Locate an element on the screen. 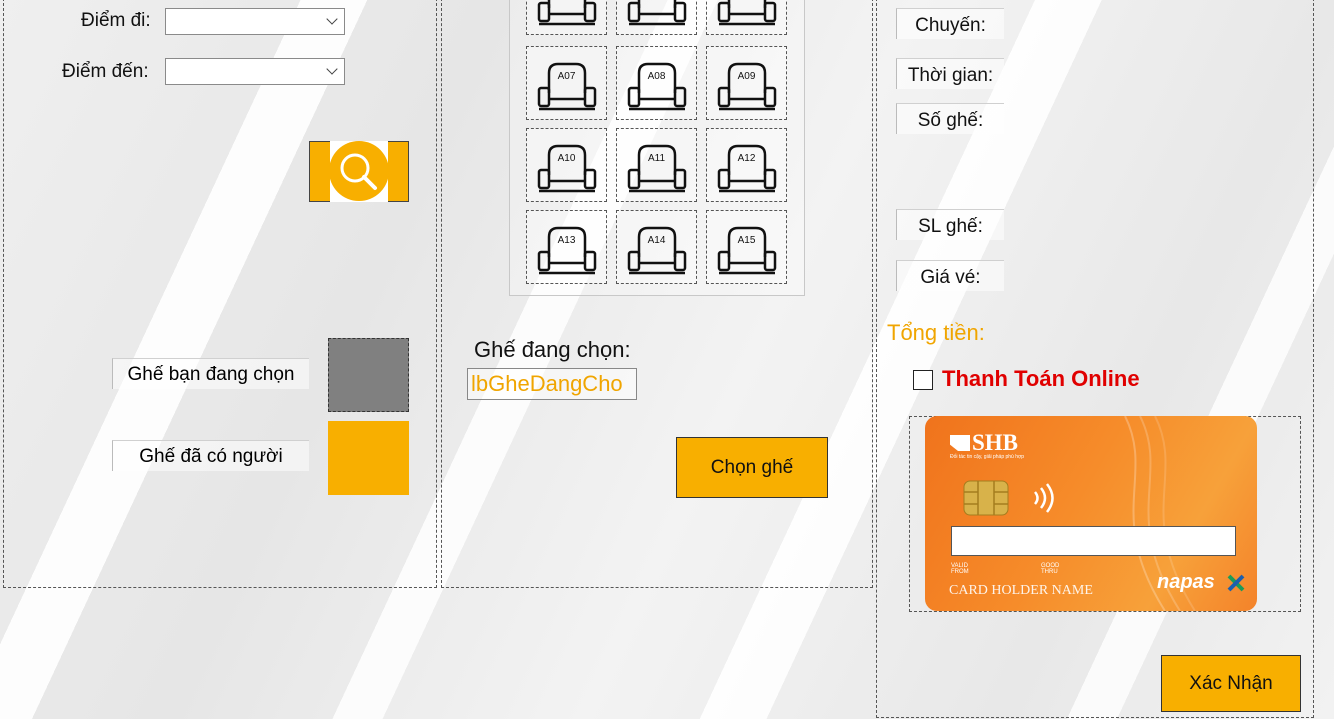 This screenshot has height=719, width=1334. seat-code: A13 is located at coordinates (566, 240).